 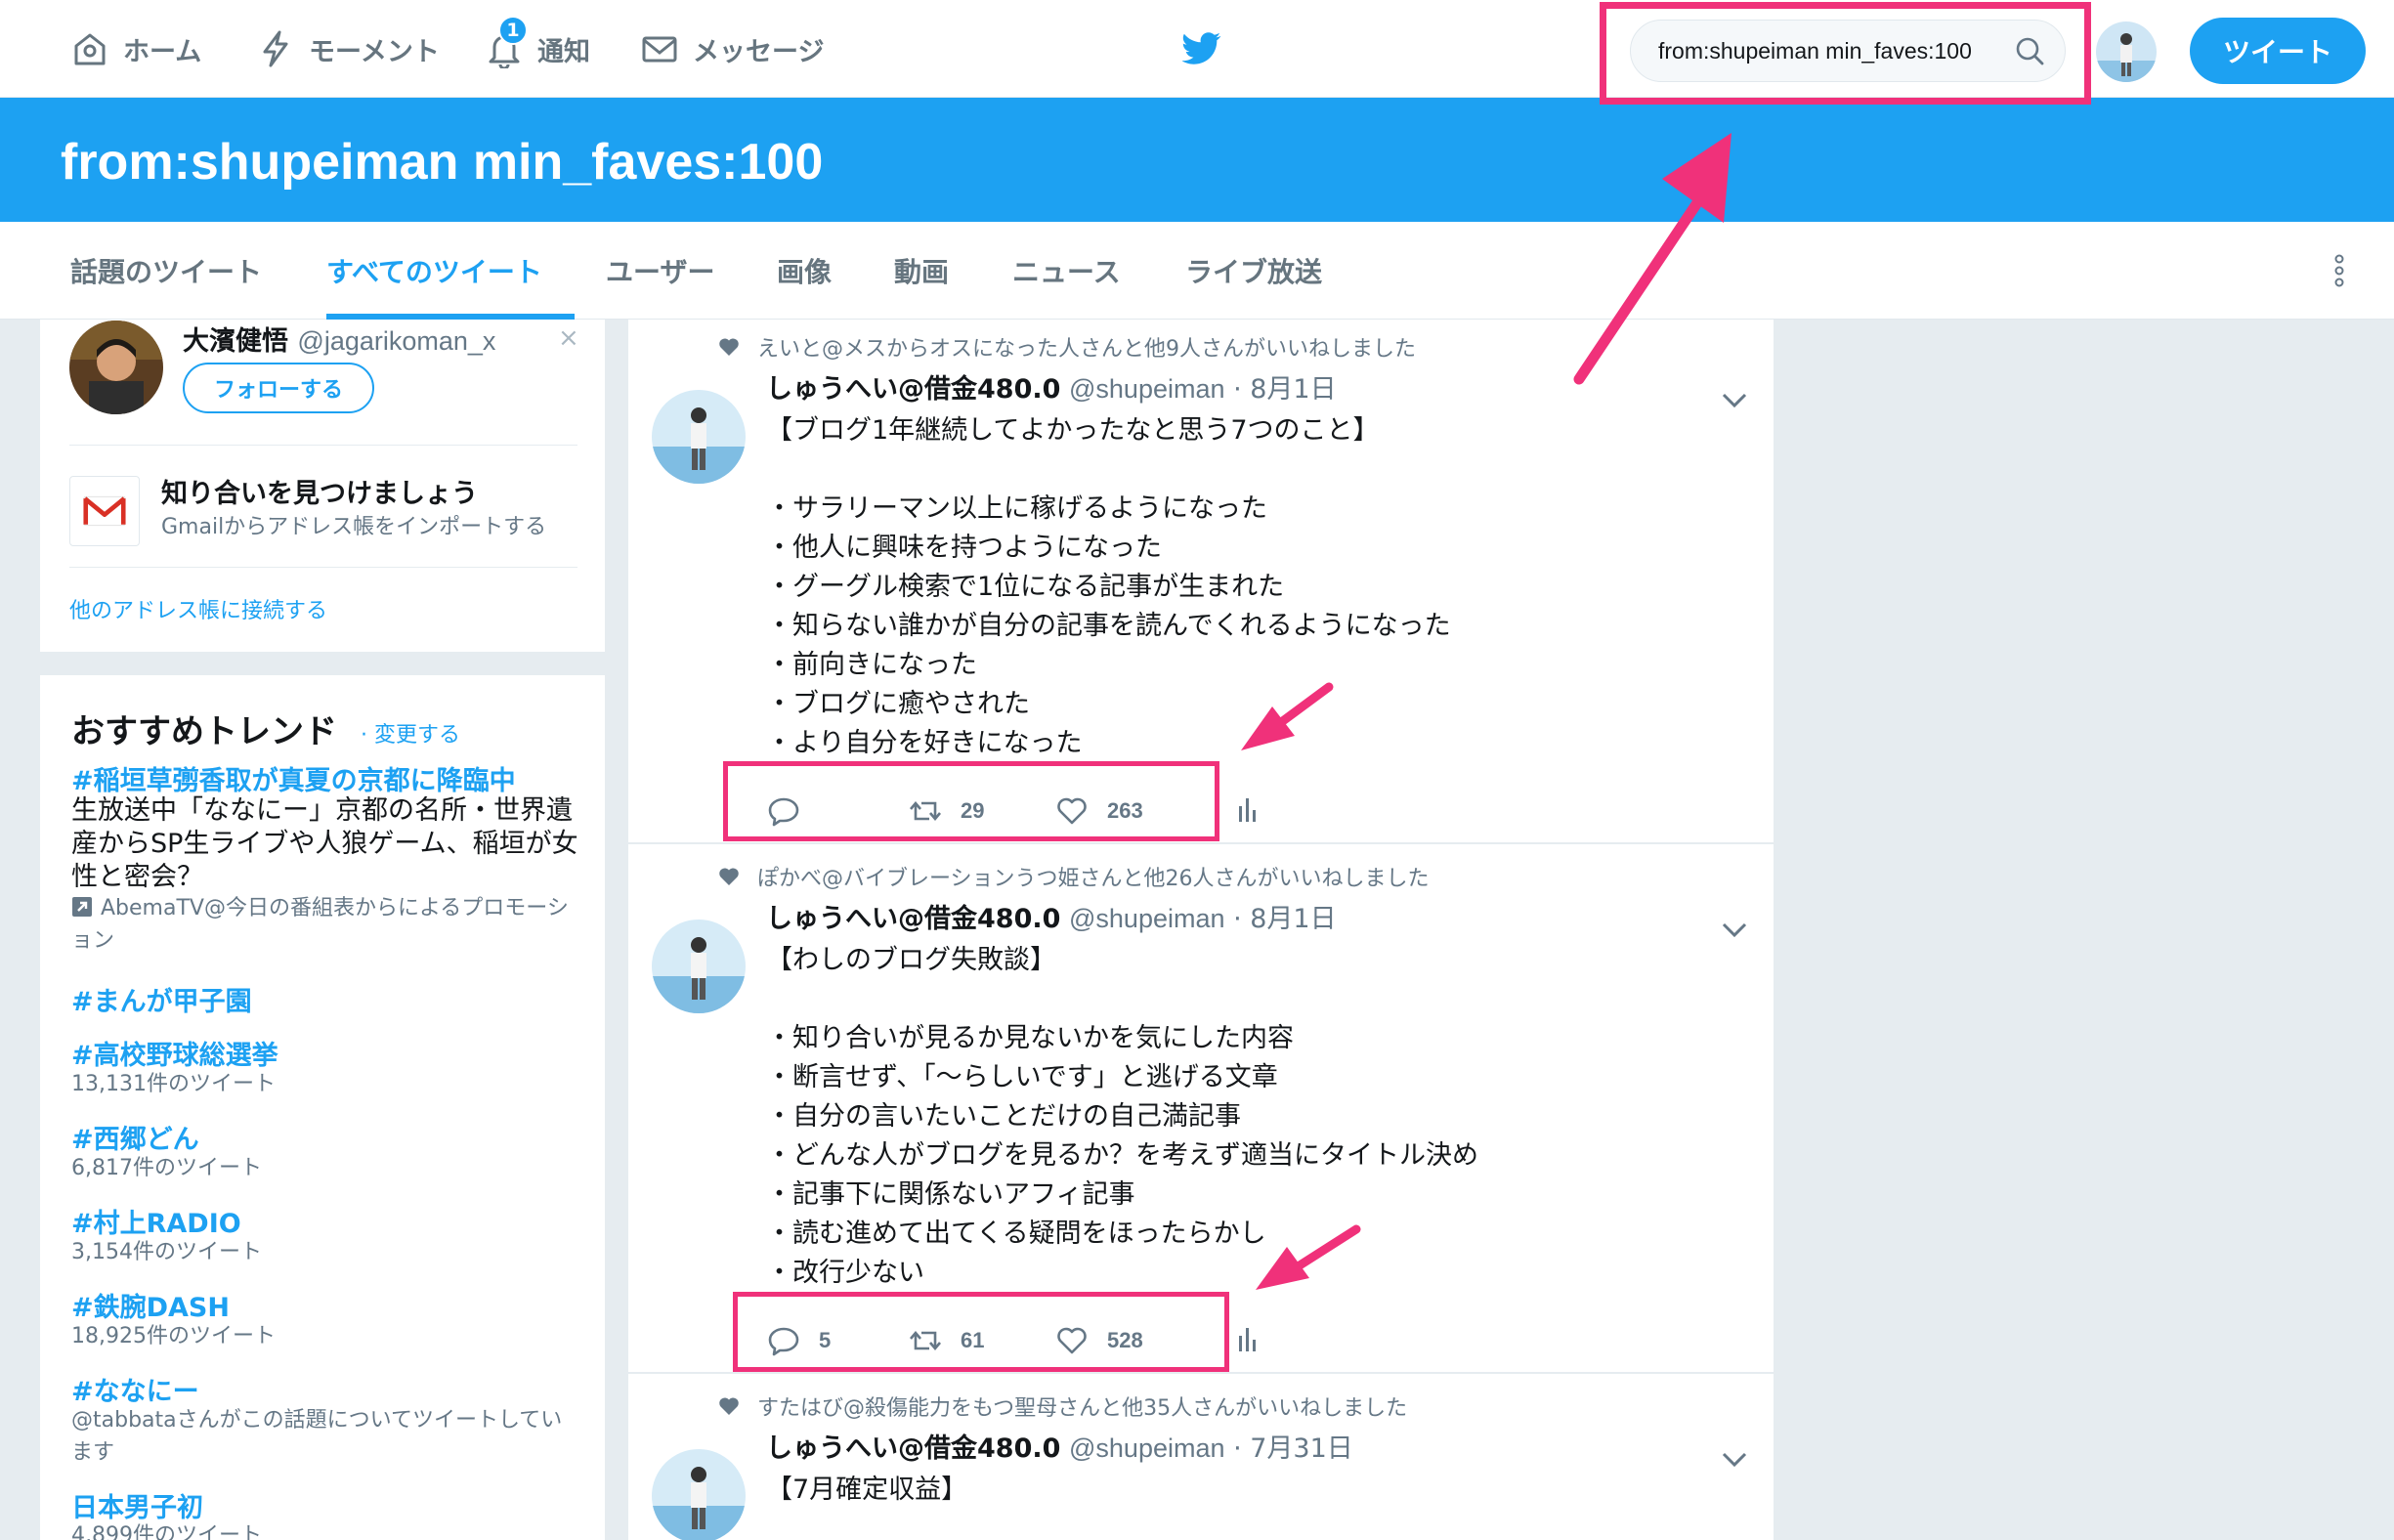 I want to click on trend-count: 18,925件のツイート, so click(x=173, y=1336).